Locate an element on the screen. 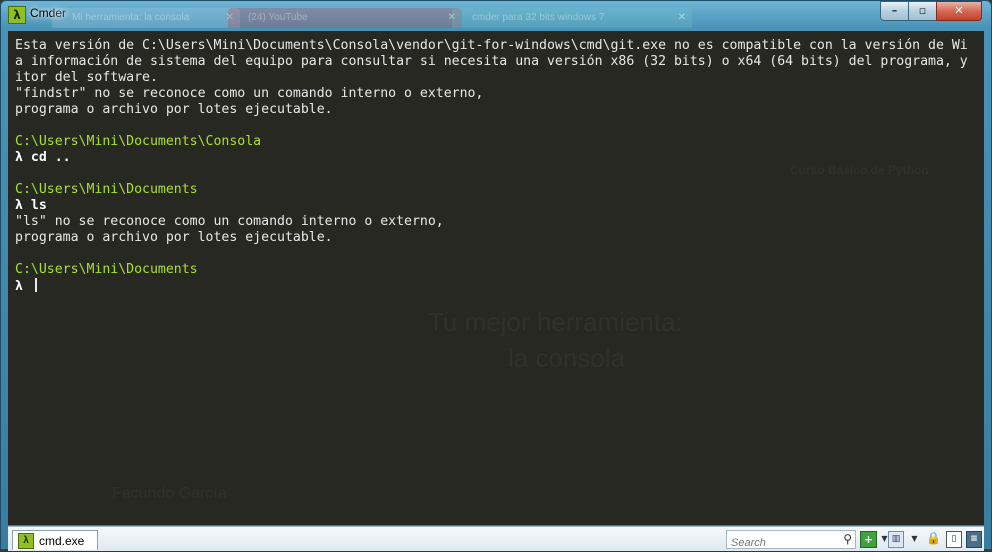 The image size is (992, 552). prompt-symbol: λ is located at coordinates (23, 286).